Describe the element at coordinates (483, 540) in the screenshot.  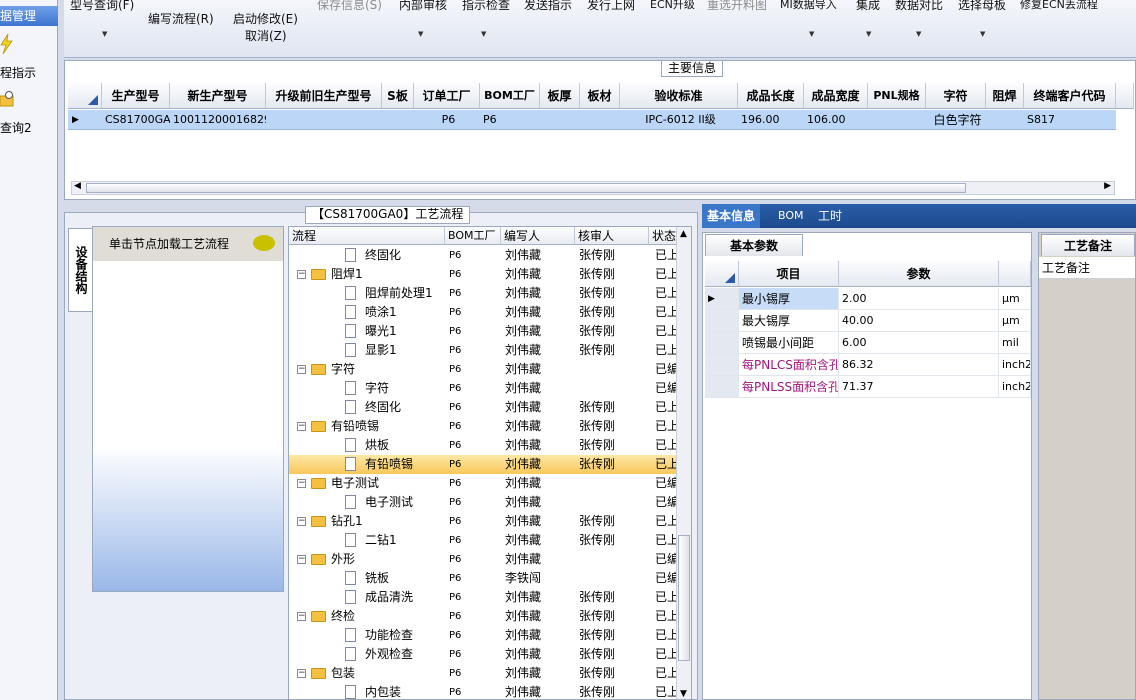
I see `table-row: 二钻1 P6 刘伟藏 张传刚 已上` at that location.